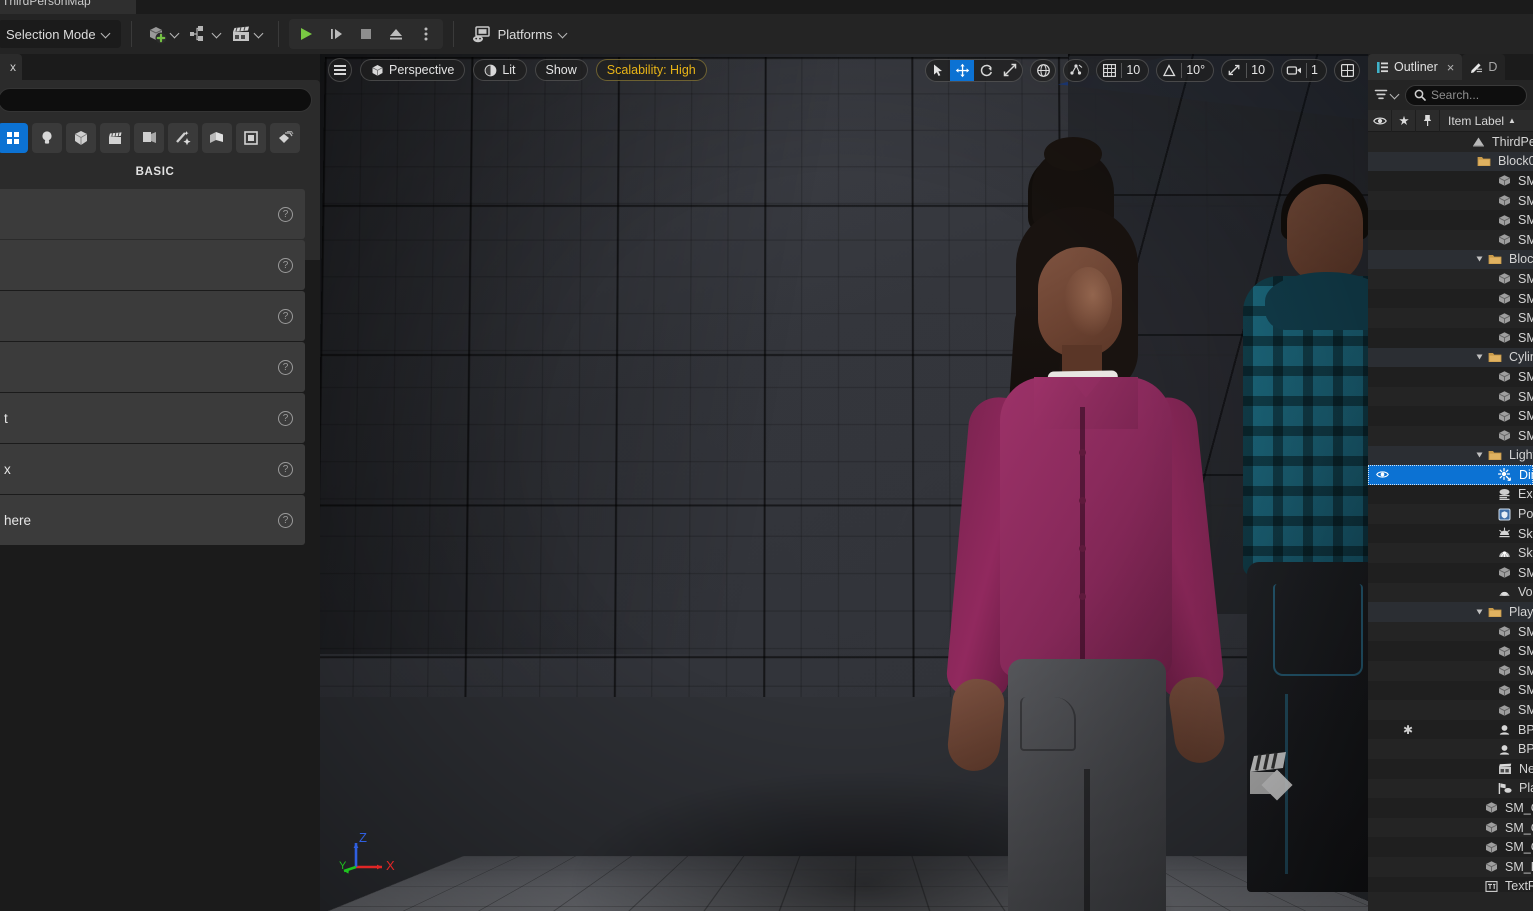  What do you see at coordinates (247, 34) in the screenshot?
I see `cinematics-button` at bounding box center [247, 34].